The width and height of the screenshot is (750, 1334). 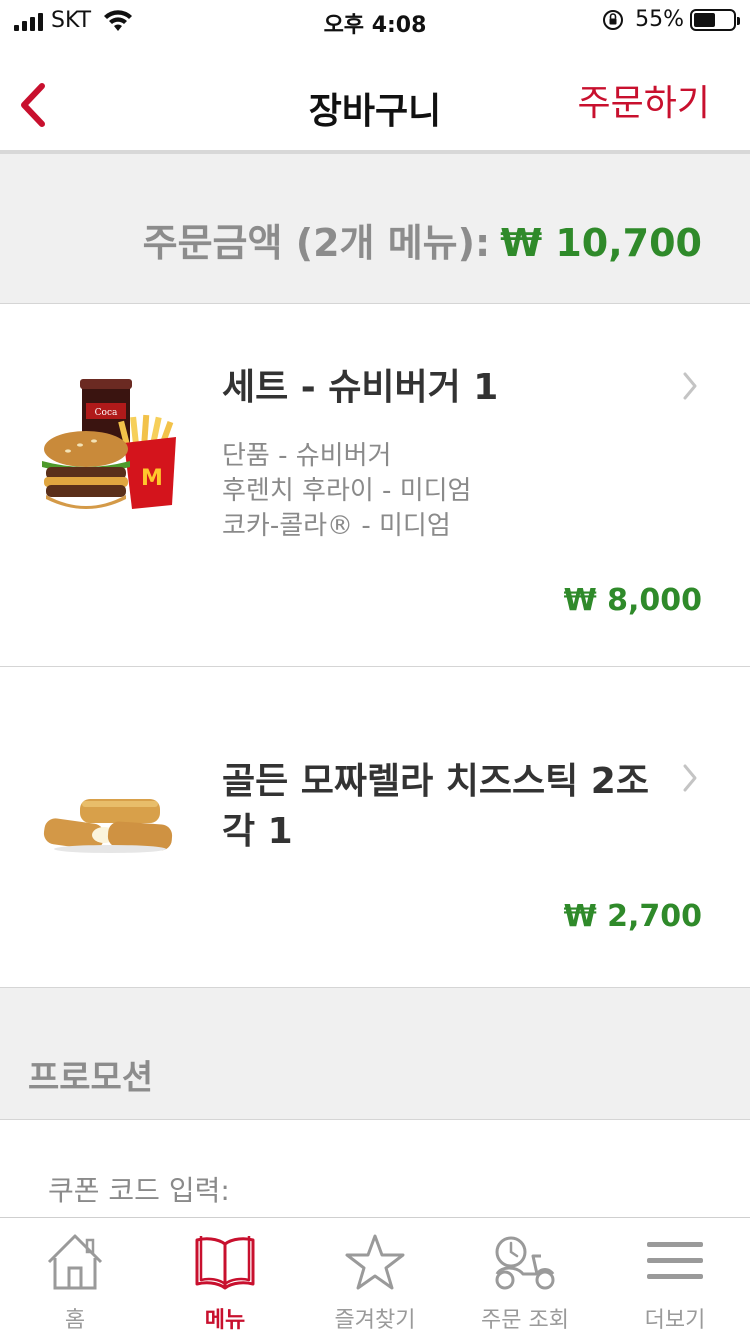 I want to click on battery-icon, so click(x=715, y=19).